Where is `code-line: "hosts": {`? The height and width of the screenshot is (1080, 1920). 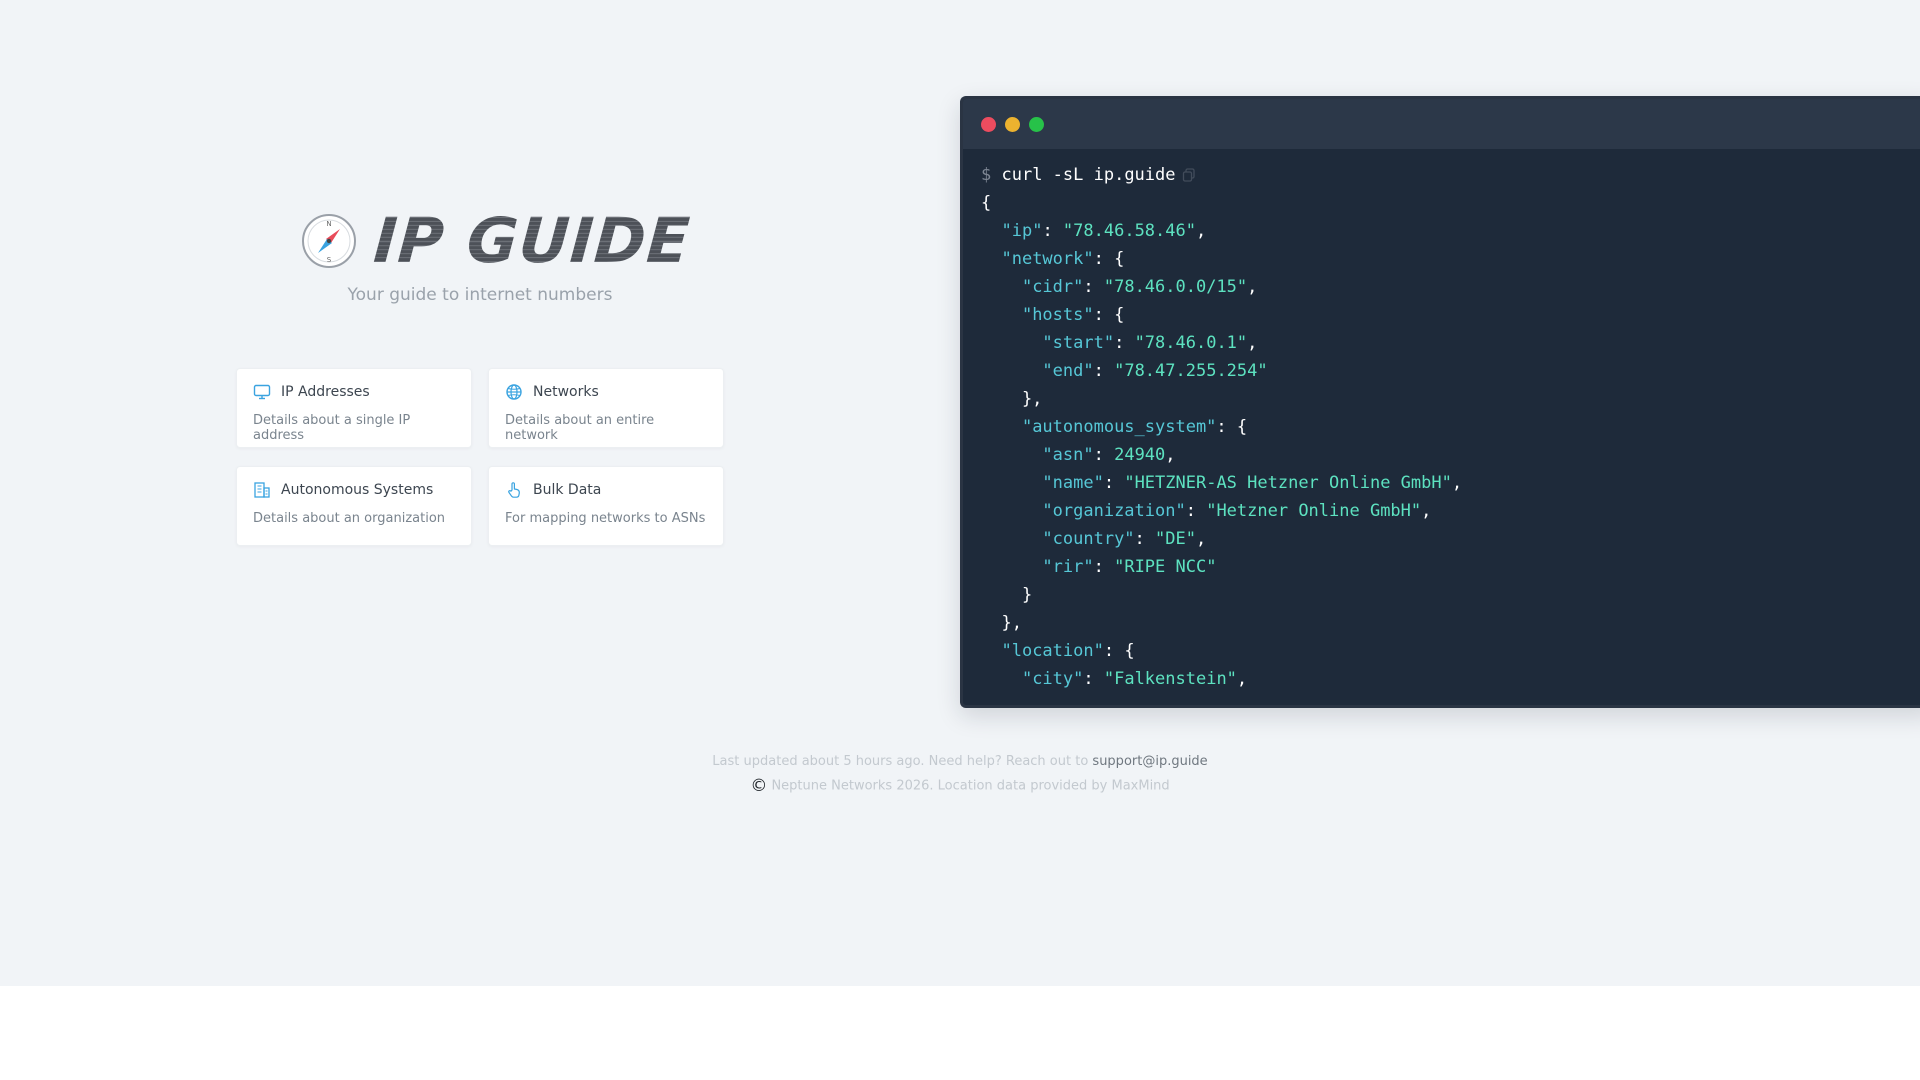 code-line: "hosts": { is located at coordinates (1052, 315).